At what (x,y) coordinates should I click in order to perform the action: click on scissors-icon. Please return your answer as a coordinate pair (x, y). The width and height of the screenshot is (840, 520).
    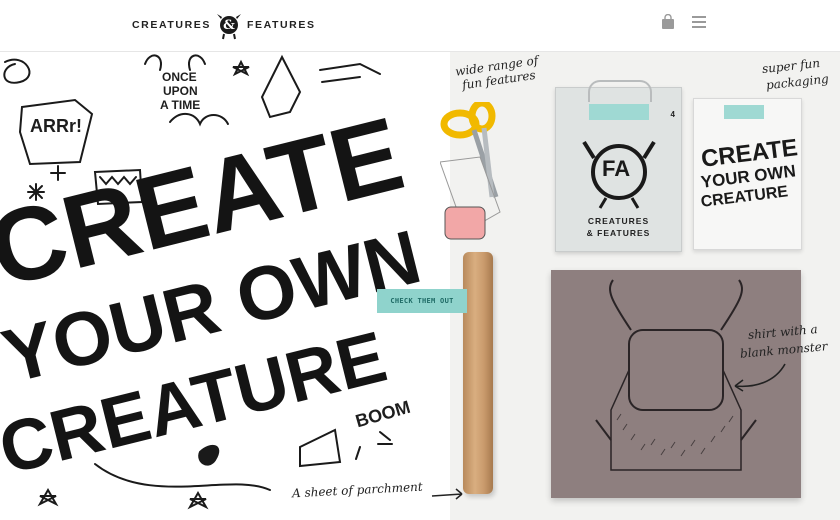
    Looking at the image, I should click on (470, 171).